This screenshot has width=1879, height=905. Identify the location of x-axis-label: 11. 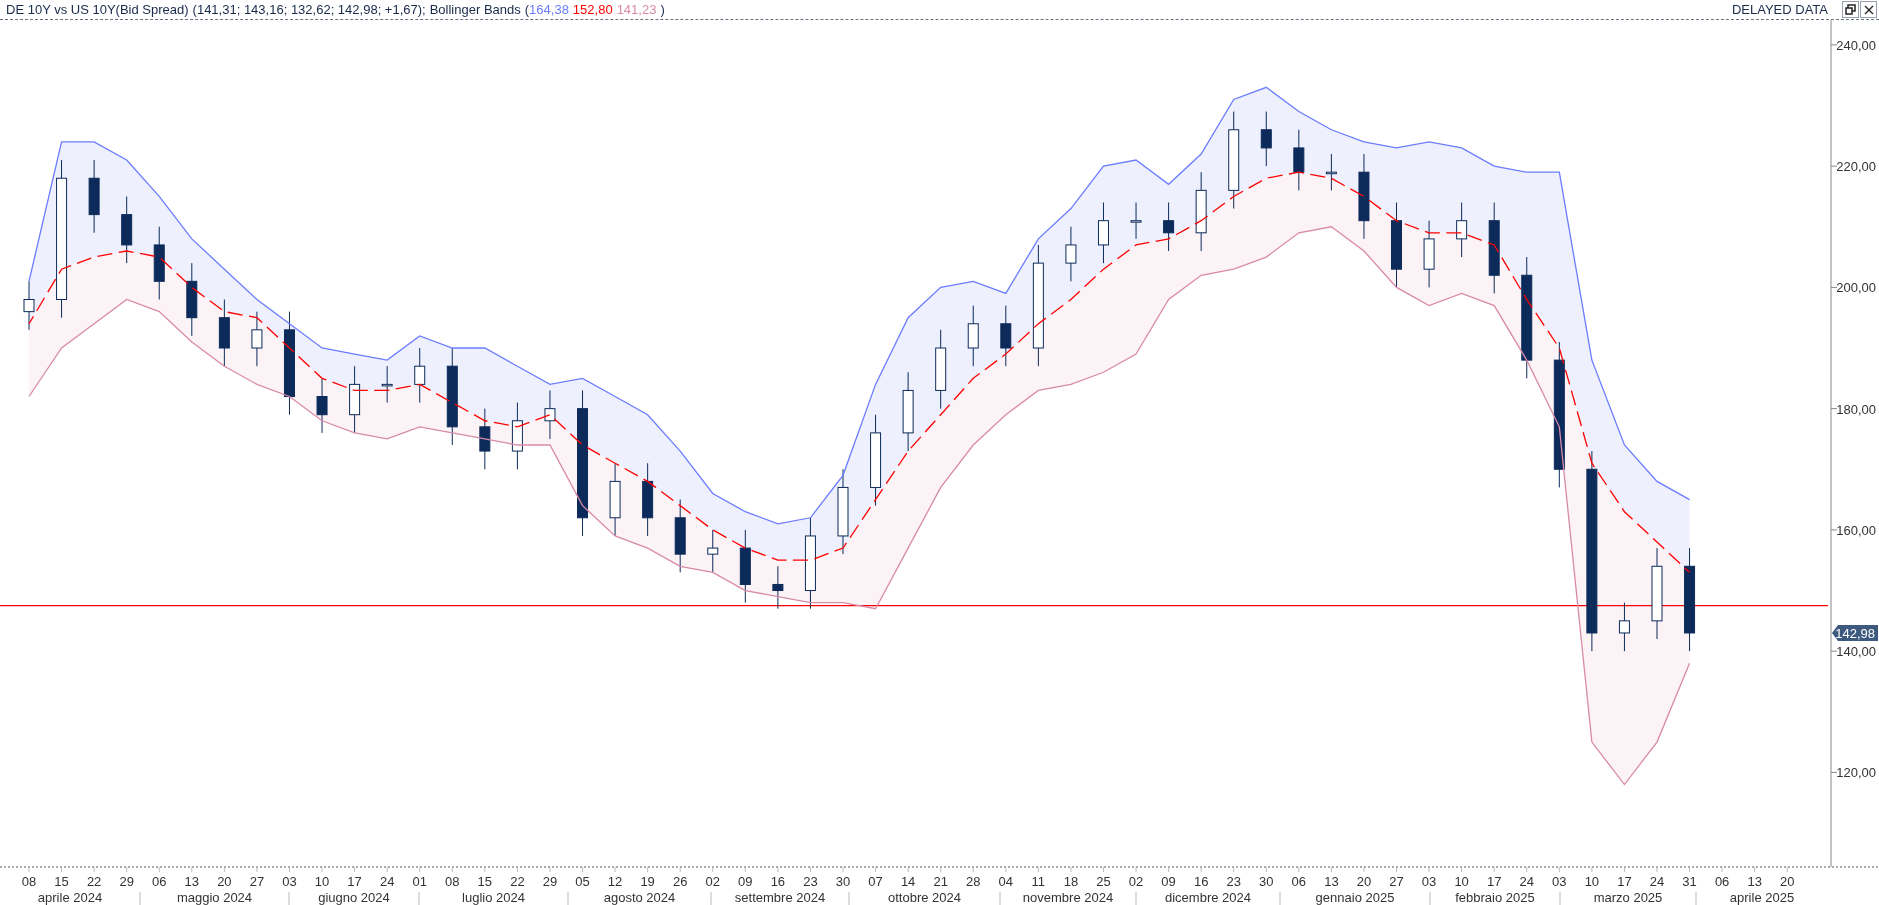
(1038, 881).